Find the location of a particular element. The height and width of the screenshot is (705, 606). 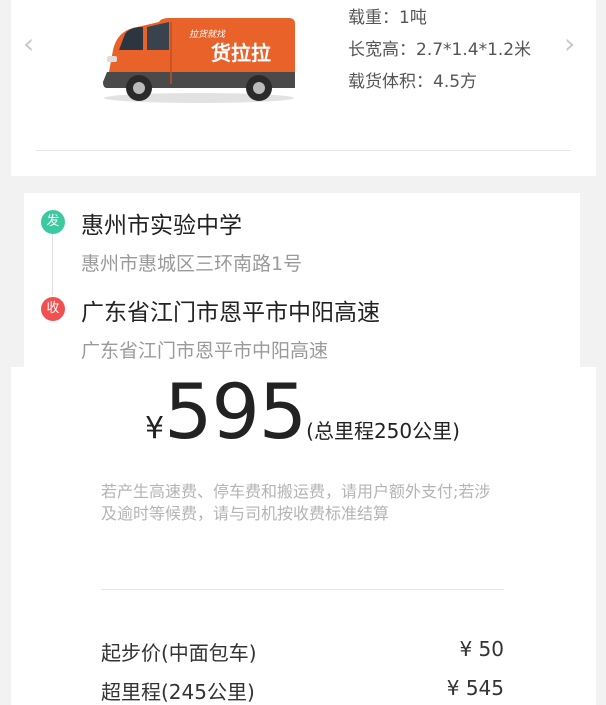

destination-address: 广东省江门市恩平市中阳高速 is located at coordinates (205, 351).